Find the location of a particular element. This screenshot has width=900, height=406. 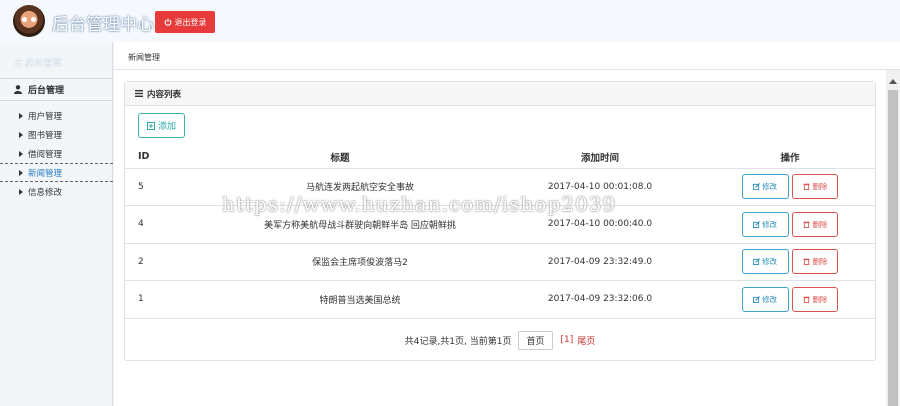

panel-header: 内容列表 is located at coordinates (500, 94).